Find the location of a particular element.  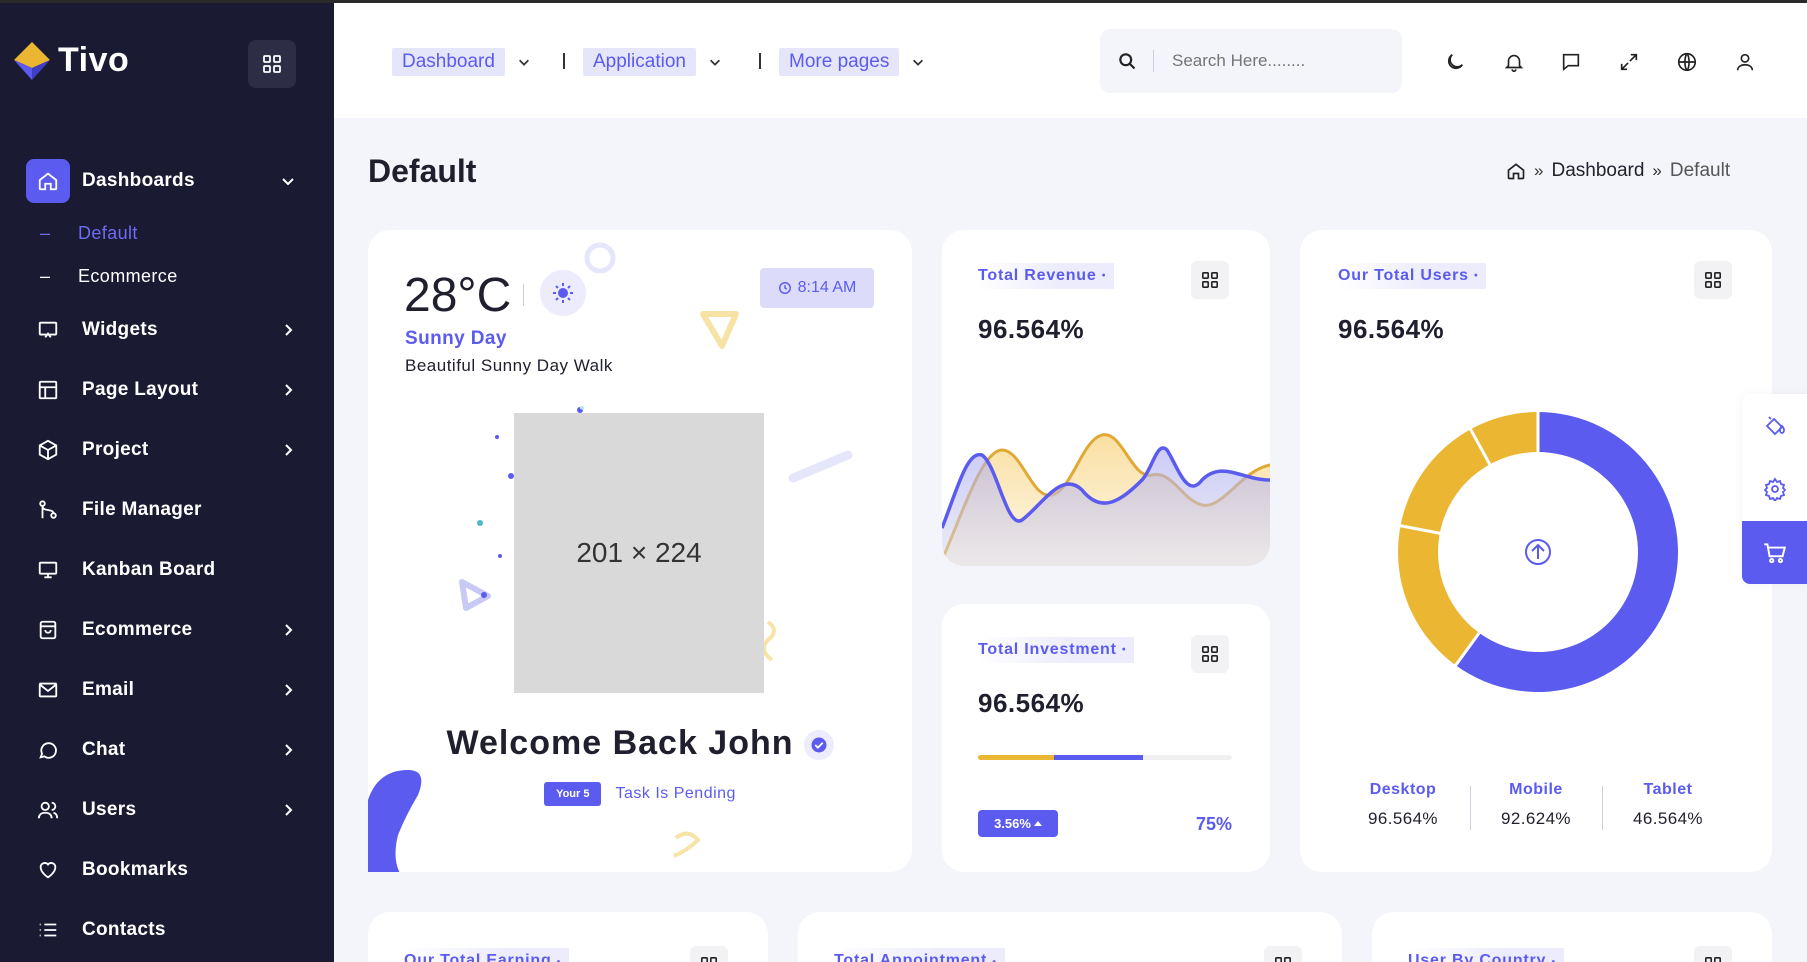

caret-up-icon is located at coordinates (1037, 823).